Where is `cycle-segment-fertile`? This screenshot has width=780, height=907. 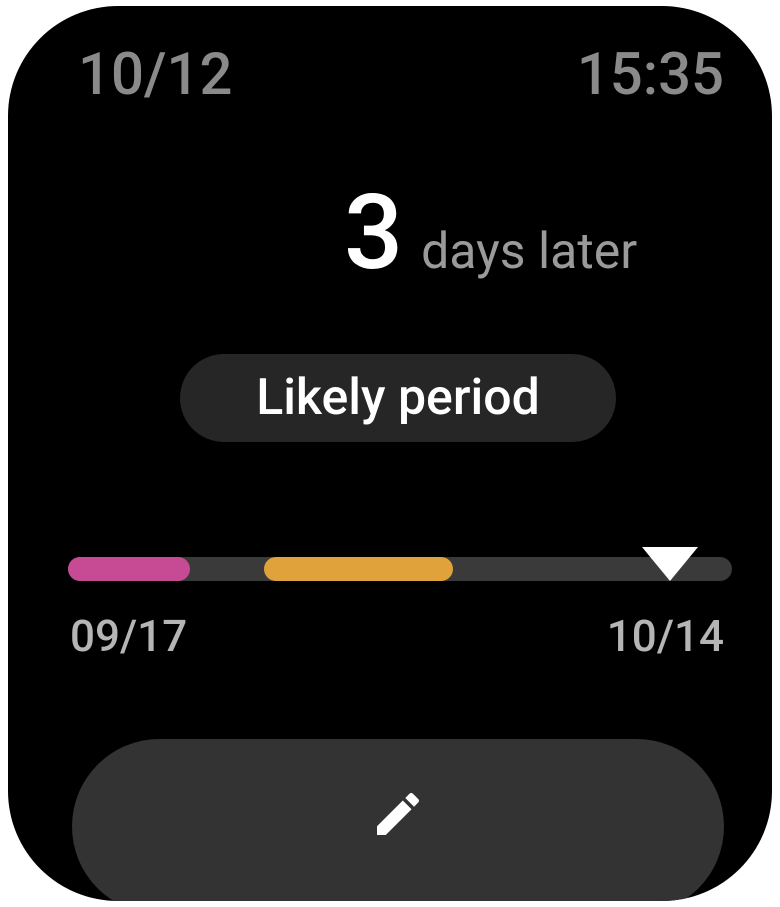
cycle-segment-fertile is located at coordinates (358, 569).